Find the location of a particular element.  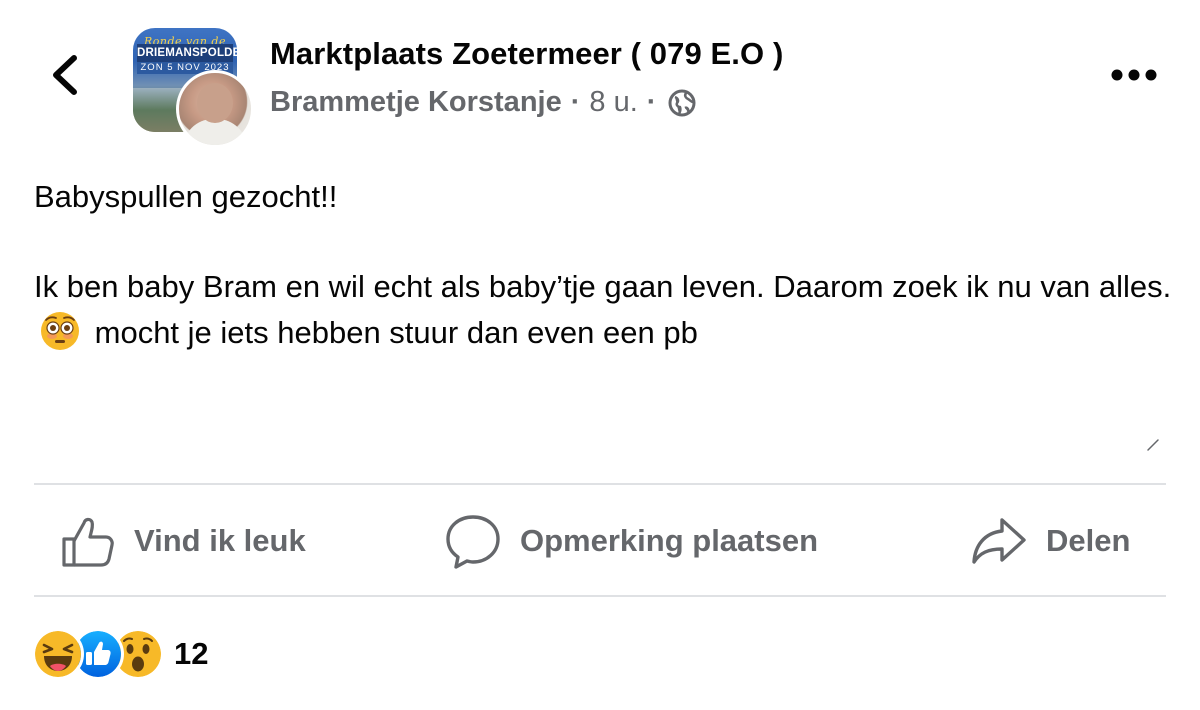

share-button: Delen is located at coordinates (1050, 541).